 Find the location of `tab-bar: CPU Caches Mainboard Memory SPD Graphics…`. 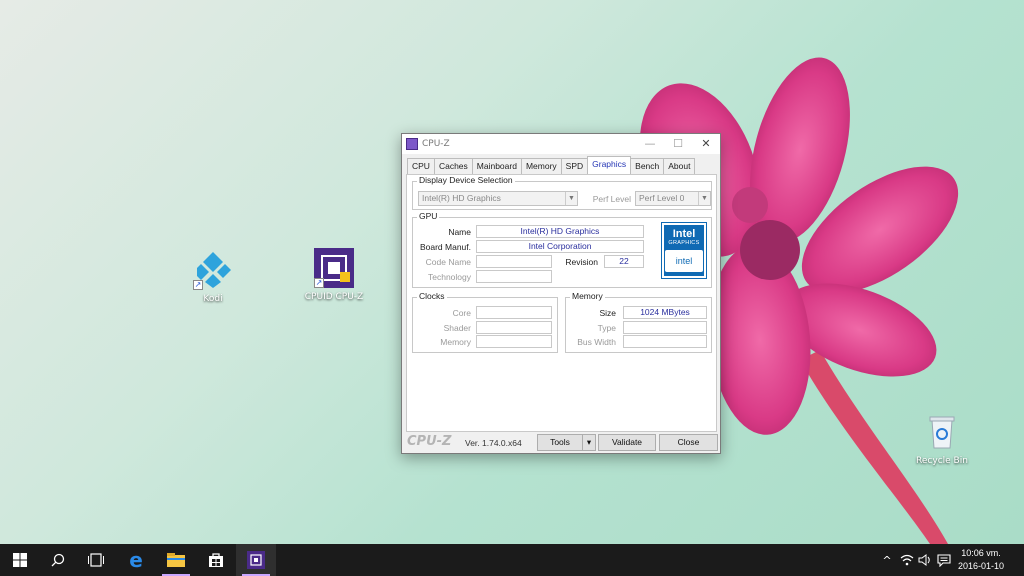

tab-bar: CPU Caches Mainboard Memory SPD Graphics… is located at coordinates (551, 165).